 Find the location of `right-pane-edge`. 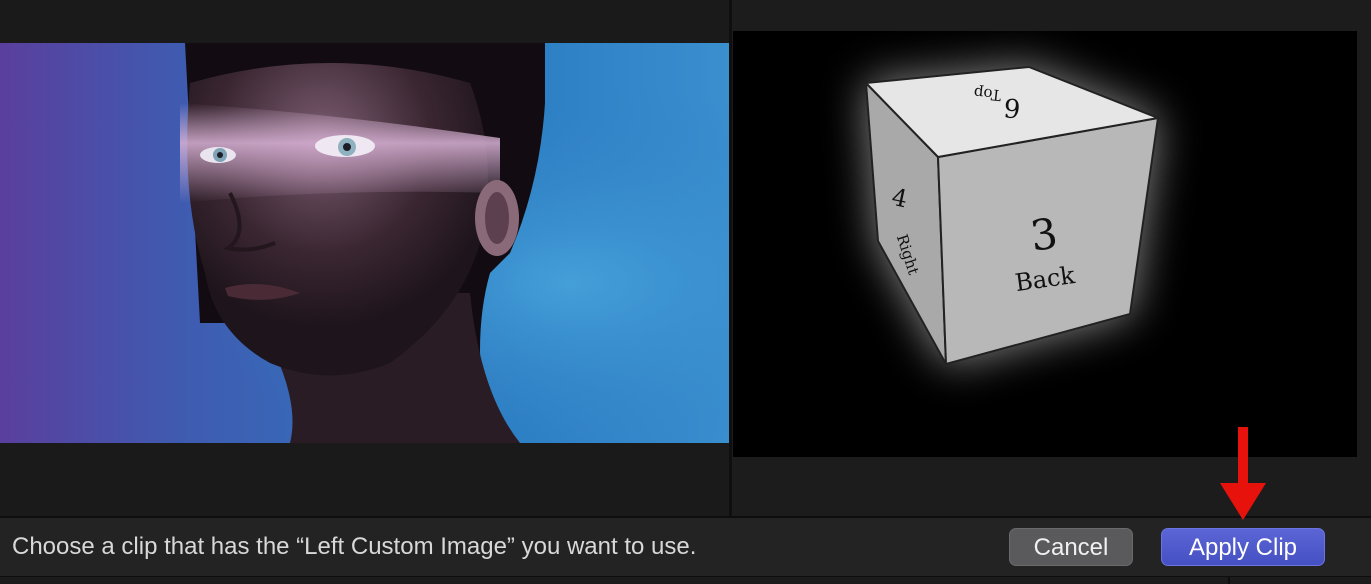

right-pane-edge is located at coordinates (1364, 258).